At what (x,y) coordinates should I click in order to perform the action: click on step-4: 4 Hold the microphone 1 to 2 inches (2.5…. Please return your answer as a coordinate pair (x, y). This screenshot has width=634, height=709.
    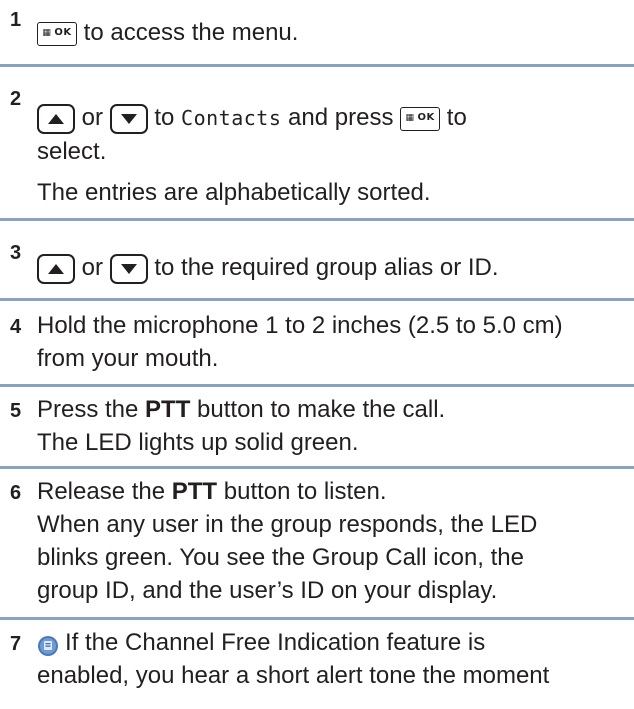
    Looking at the image, I should click on (317, 342).